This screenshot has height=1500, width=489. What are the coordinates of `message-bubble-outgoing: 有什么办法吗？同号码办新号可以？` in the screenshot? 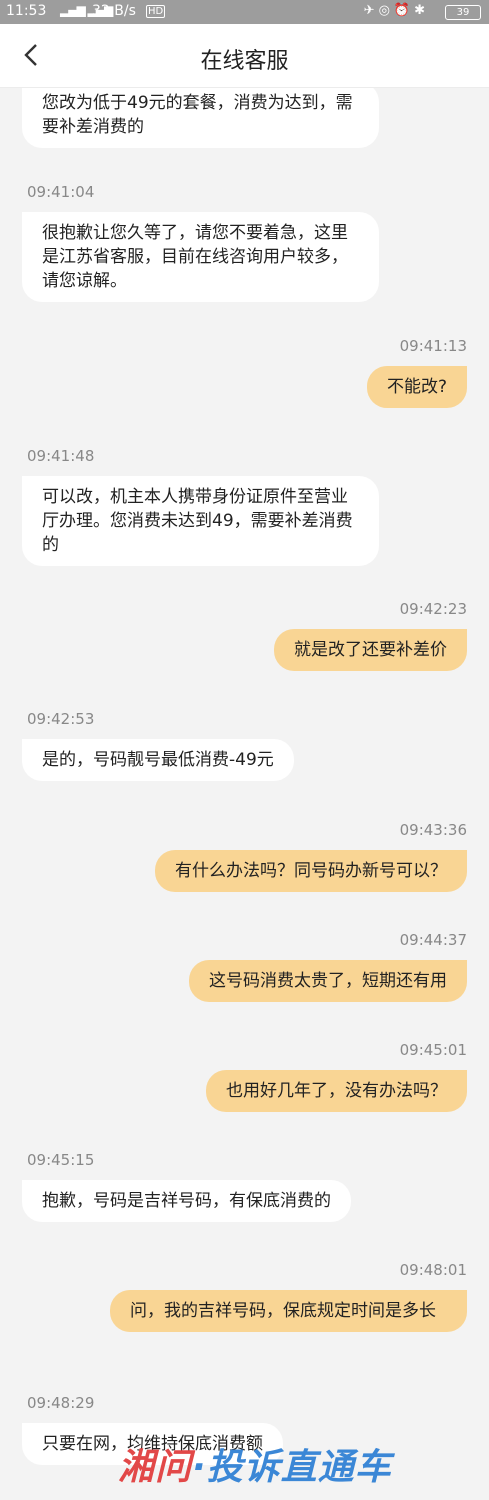 It's located at (311, 871).